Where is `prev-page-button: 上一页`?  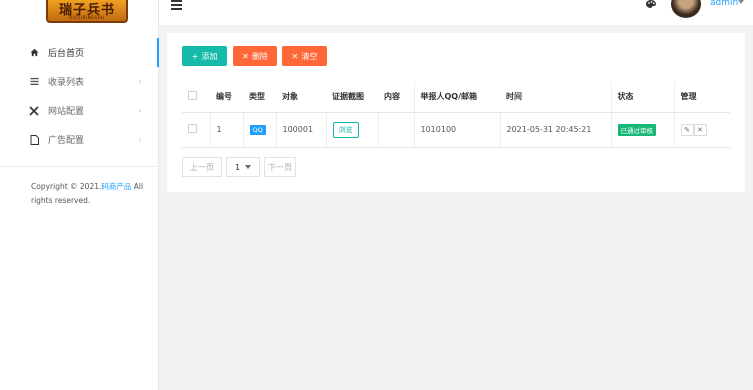
prev-page-button: 上一页 is located at coordinates (202, 167).